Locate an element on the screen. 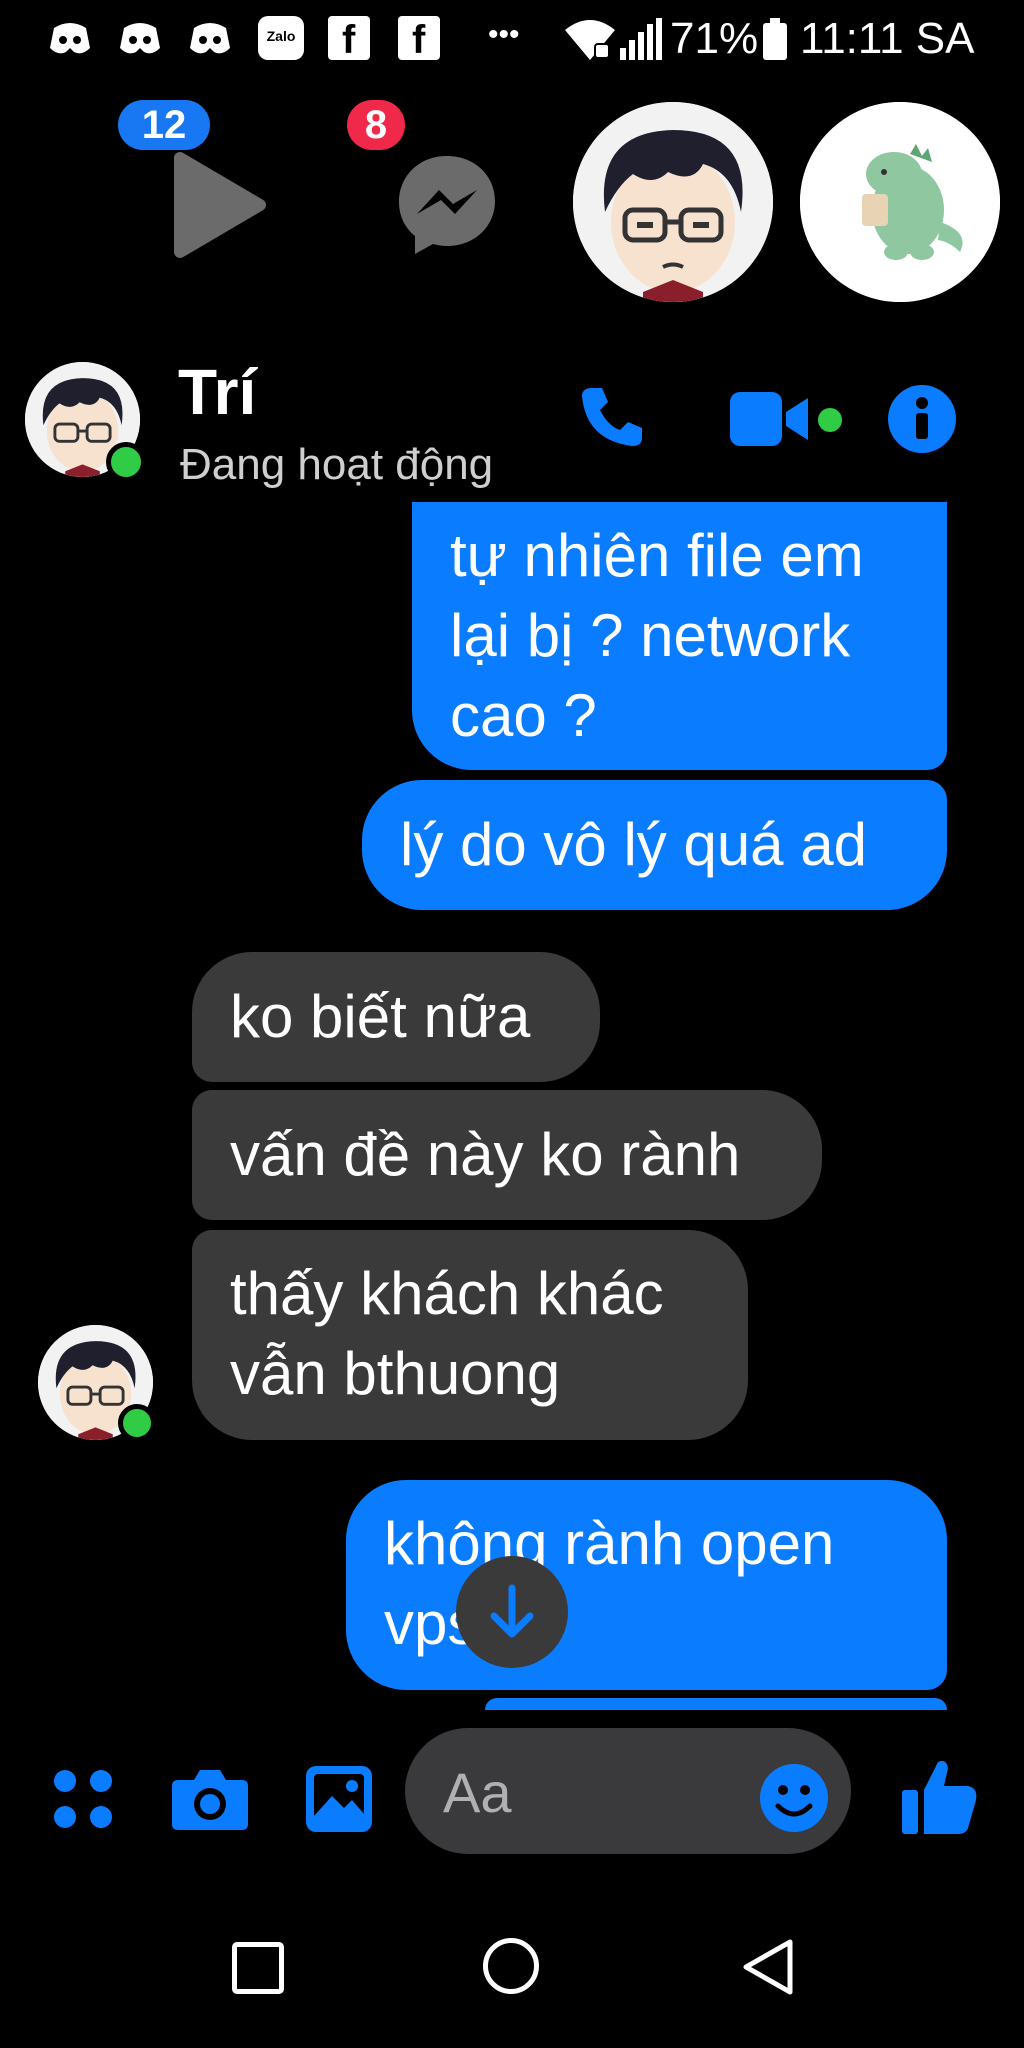 This screenshot has width=1024, height=2048. video-badge: 12 is located at coordinates (164, 125).